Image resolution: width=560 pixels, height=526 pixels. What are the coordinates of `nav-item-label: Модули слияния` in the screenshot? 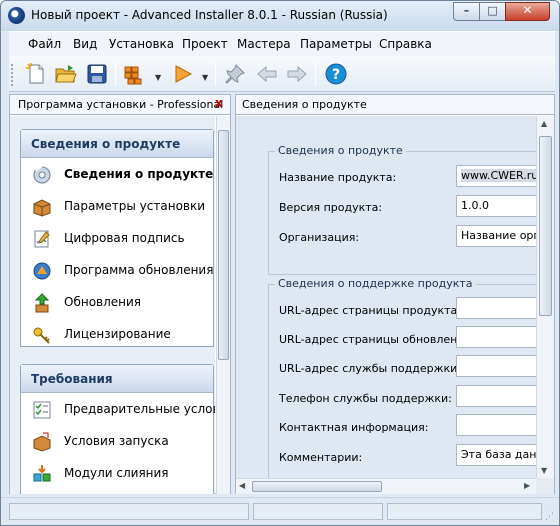 It's located at (116, 473).